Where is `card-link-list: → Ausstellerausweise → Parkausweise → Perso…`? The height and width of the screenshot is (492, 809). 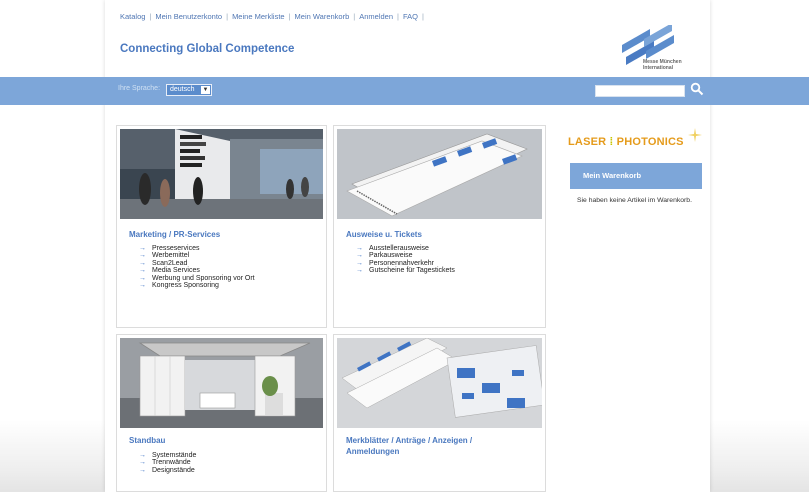
card-link-list: → Ausstellerausweise → Parkausweise → Perso… is located at coordinates (405, 260).